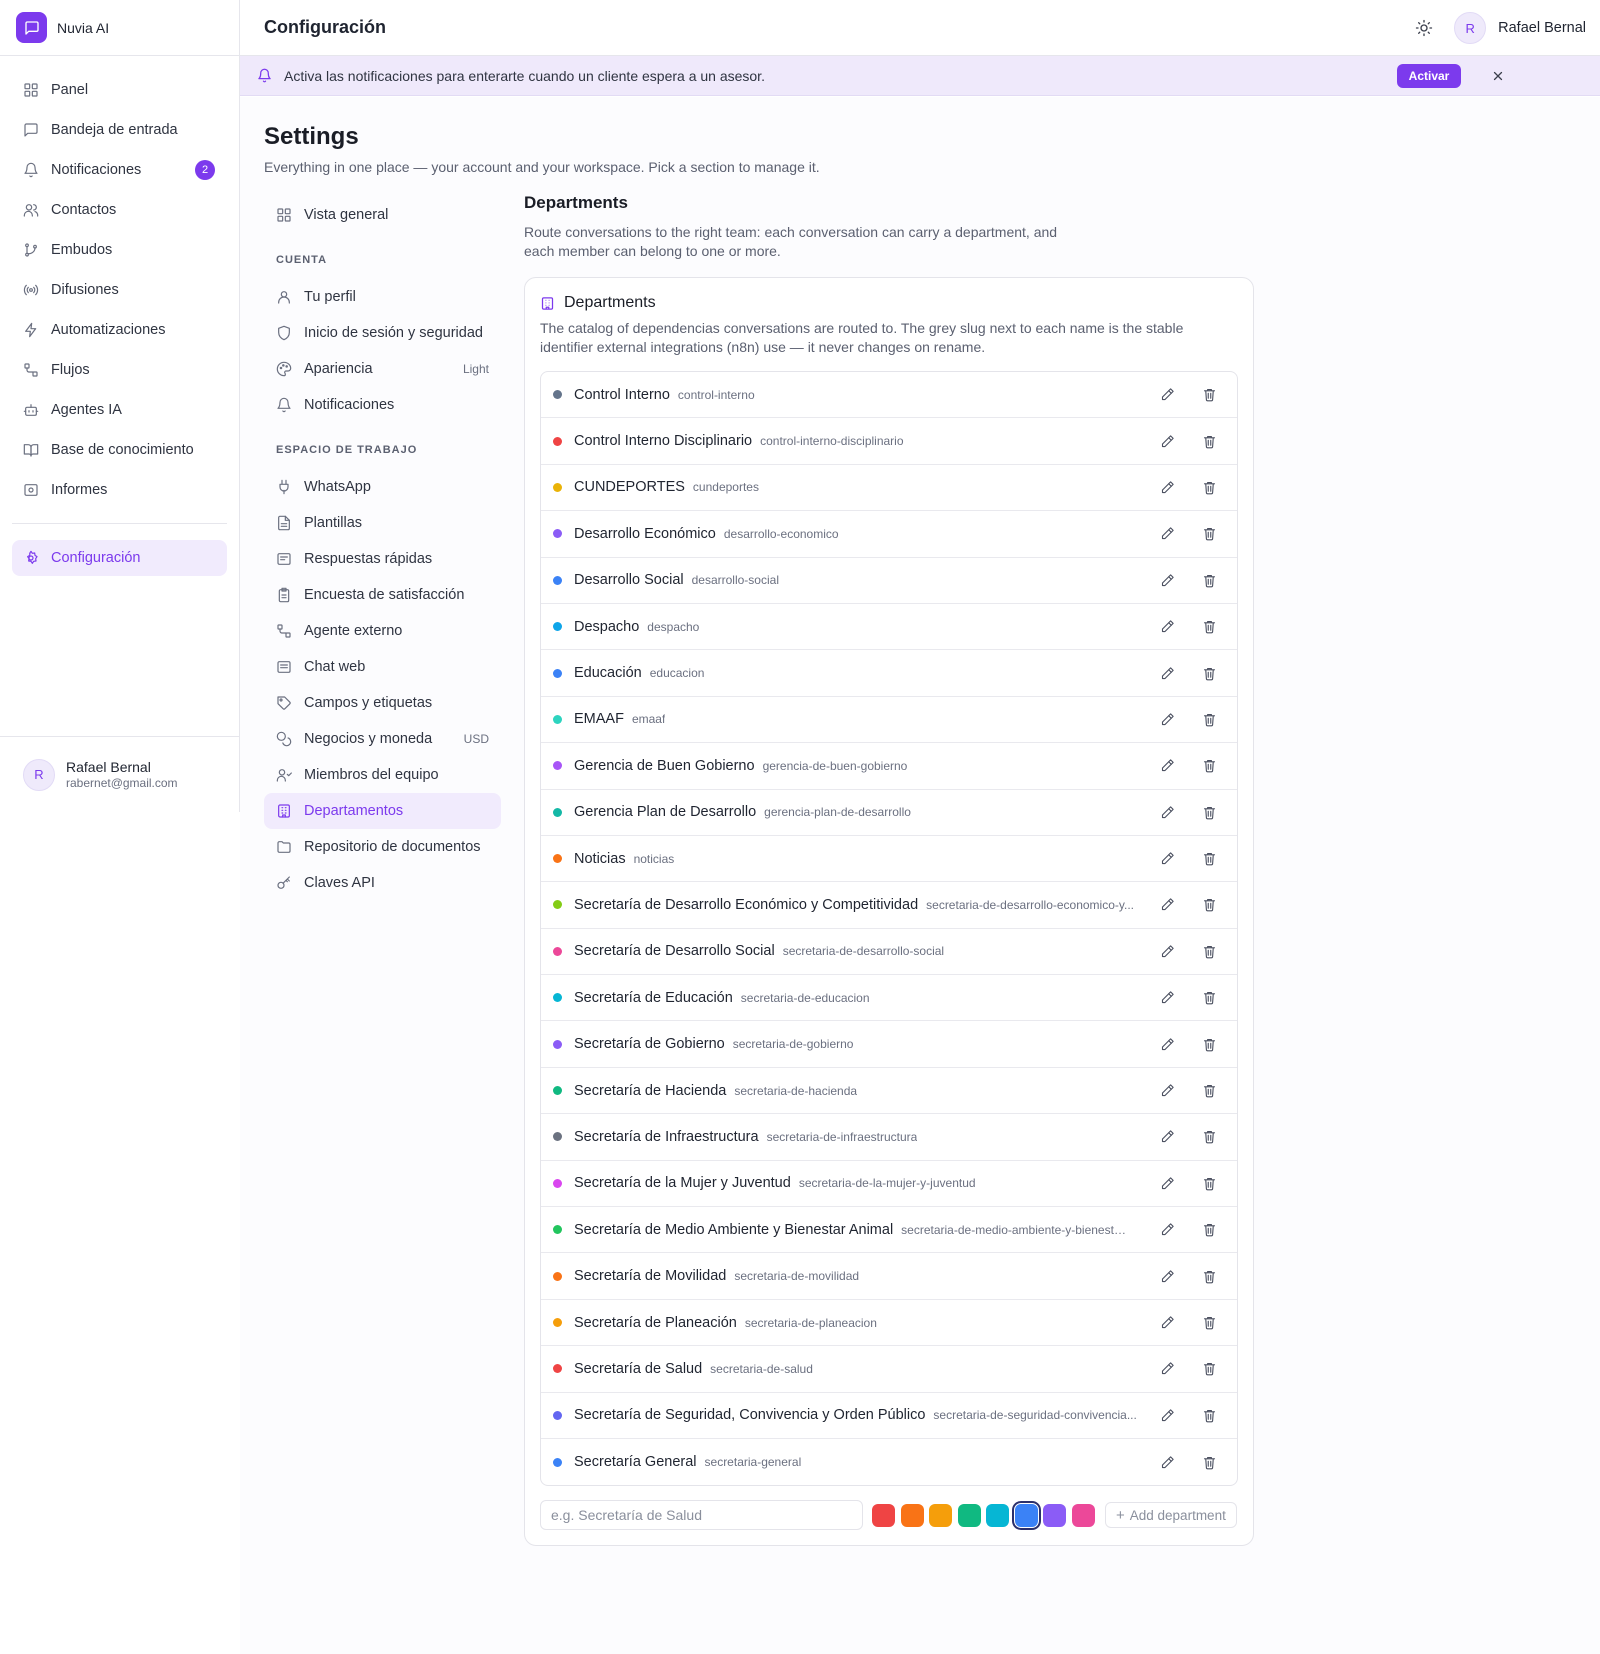 This screenshot has width=1600, height=1654. Describe the element at coordinates (1171, 1515) in the screenshot. I see `add-department-button: + Add department` at that location.